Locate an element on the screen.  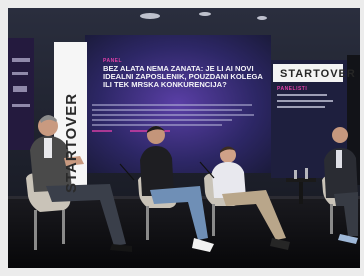
right-screen-panel-label: PANELISTI is located at coordinates (292, 89).